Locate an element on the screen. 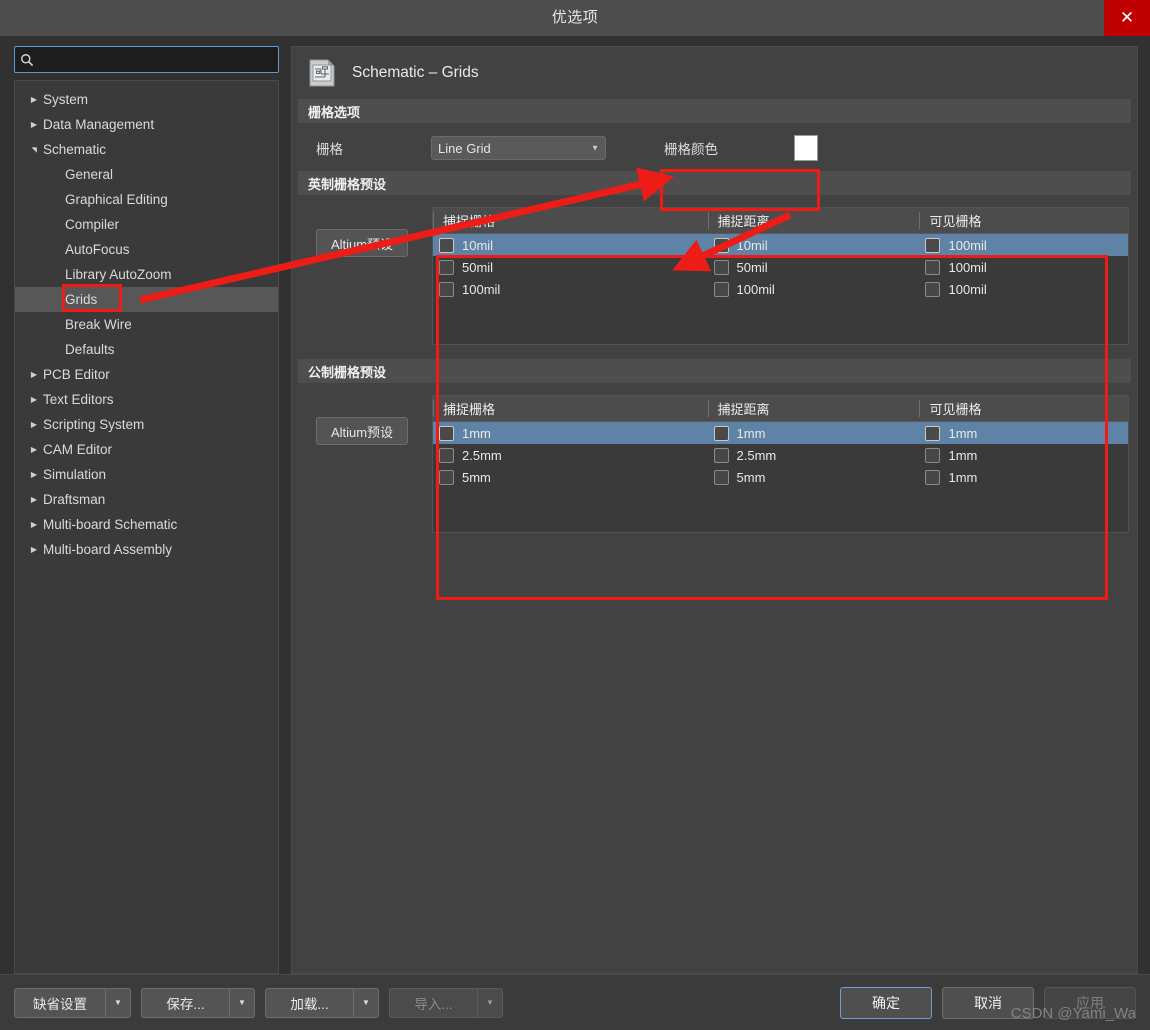  sidebar-item-pcb-editor: ▶ PCB Editor is located at coordinates (146, 374).